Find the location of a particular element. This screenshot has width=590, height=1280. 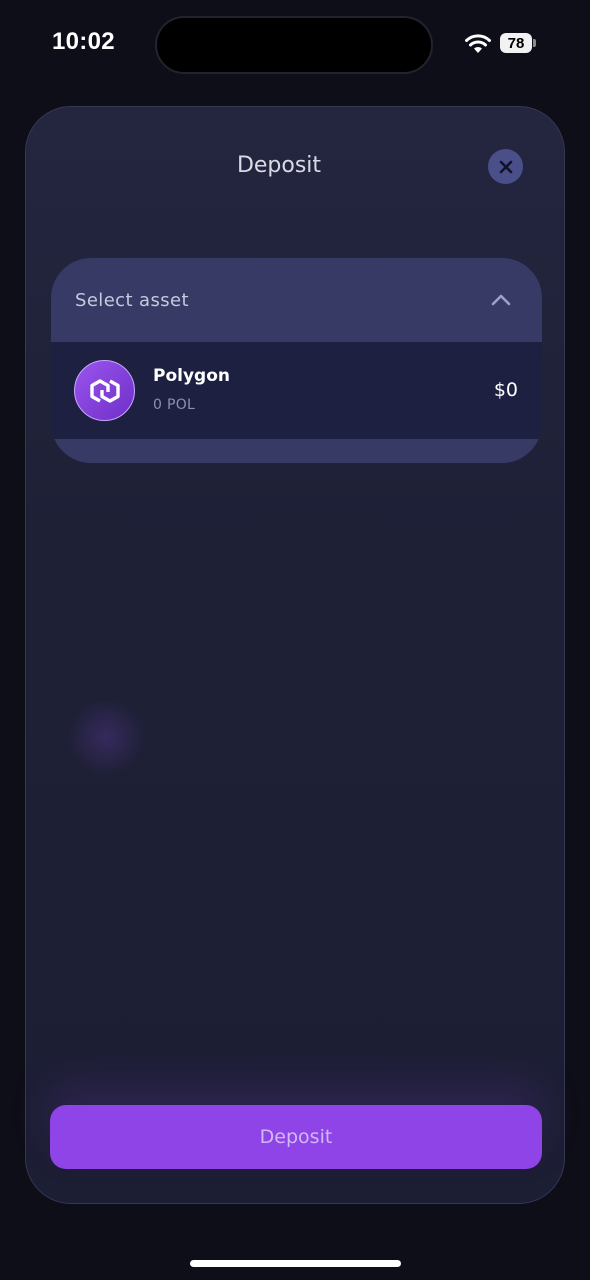

asset-name: Polygon is located at coordinates (191, 376).